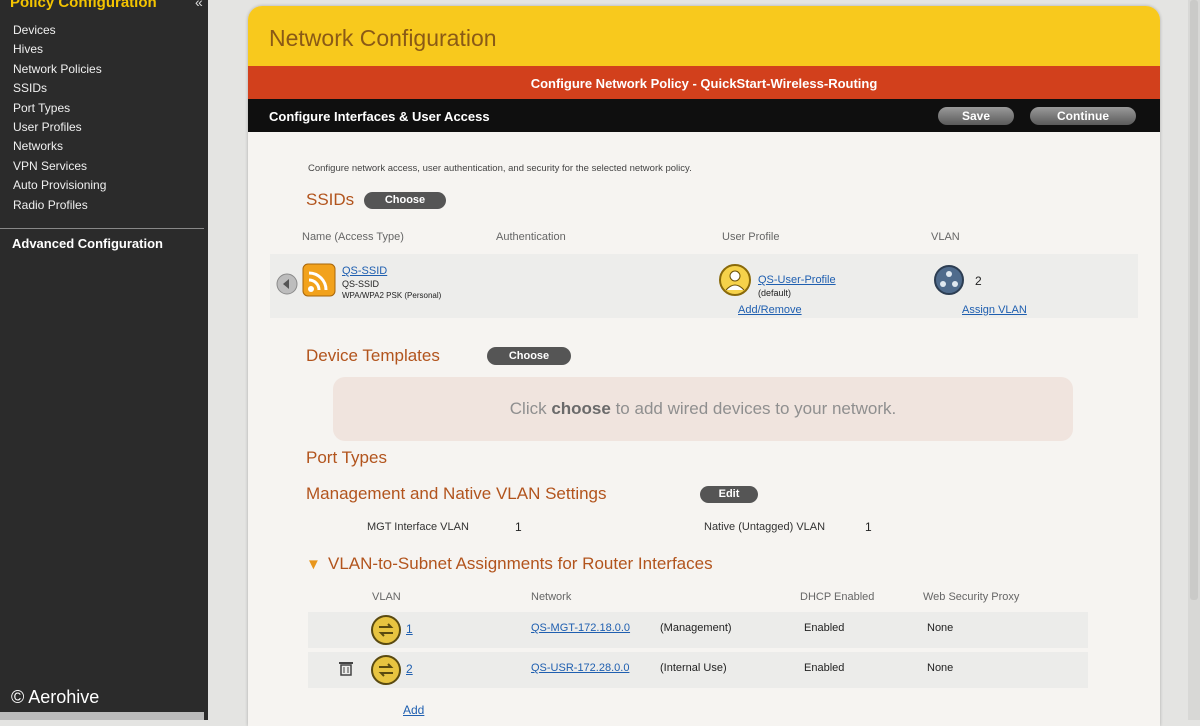 The height and width of the screenshot is (726, 1200). Describe the element at coordinates (940, 668) in the screenshot. I see `proxy-2-value: None` at that location.